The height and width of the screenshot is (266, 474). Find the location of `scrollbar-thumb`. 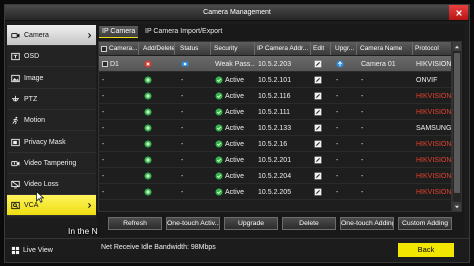

scrollbar-thumb is located at coordinates (457, 123).